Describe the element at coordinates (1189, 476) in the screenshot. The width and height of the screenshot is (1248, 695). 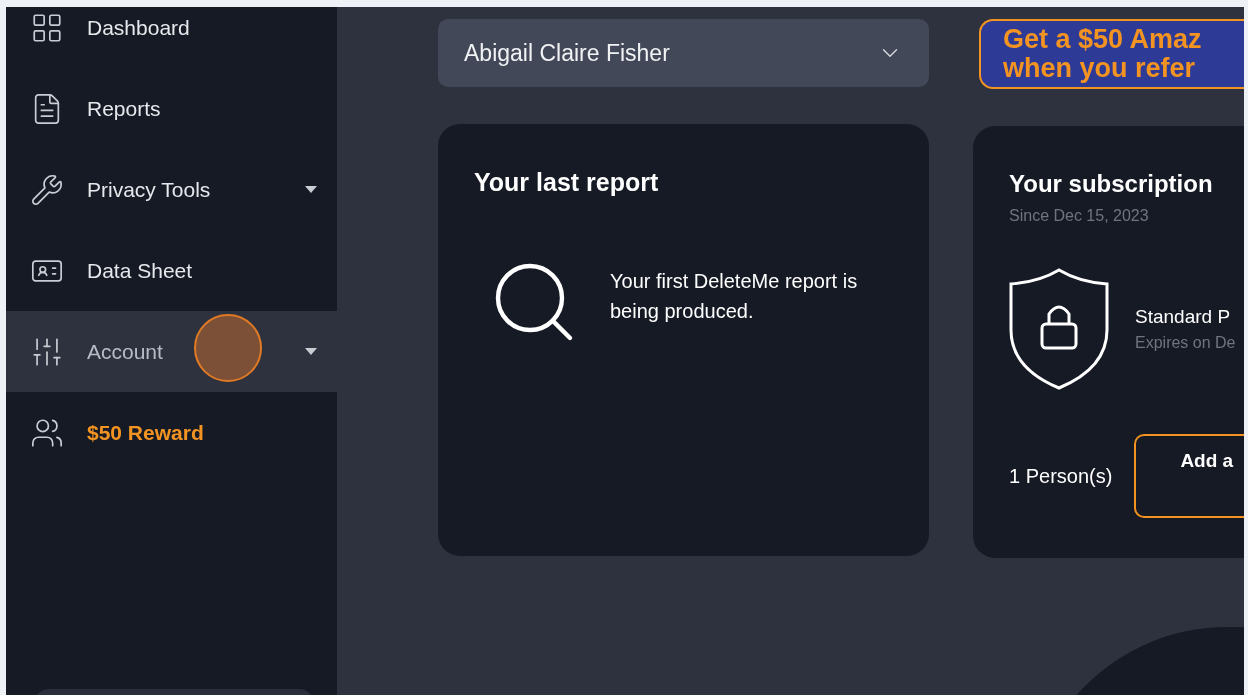
I see `add-member-button: Add a` at that location.